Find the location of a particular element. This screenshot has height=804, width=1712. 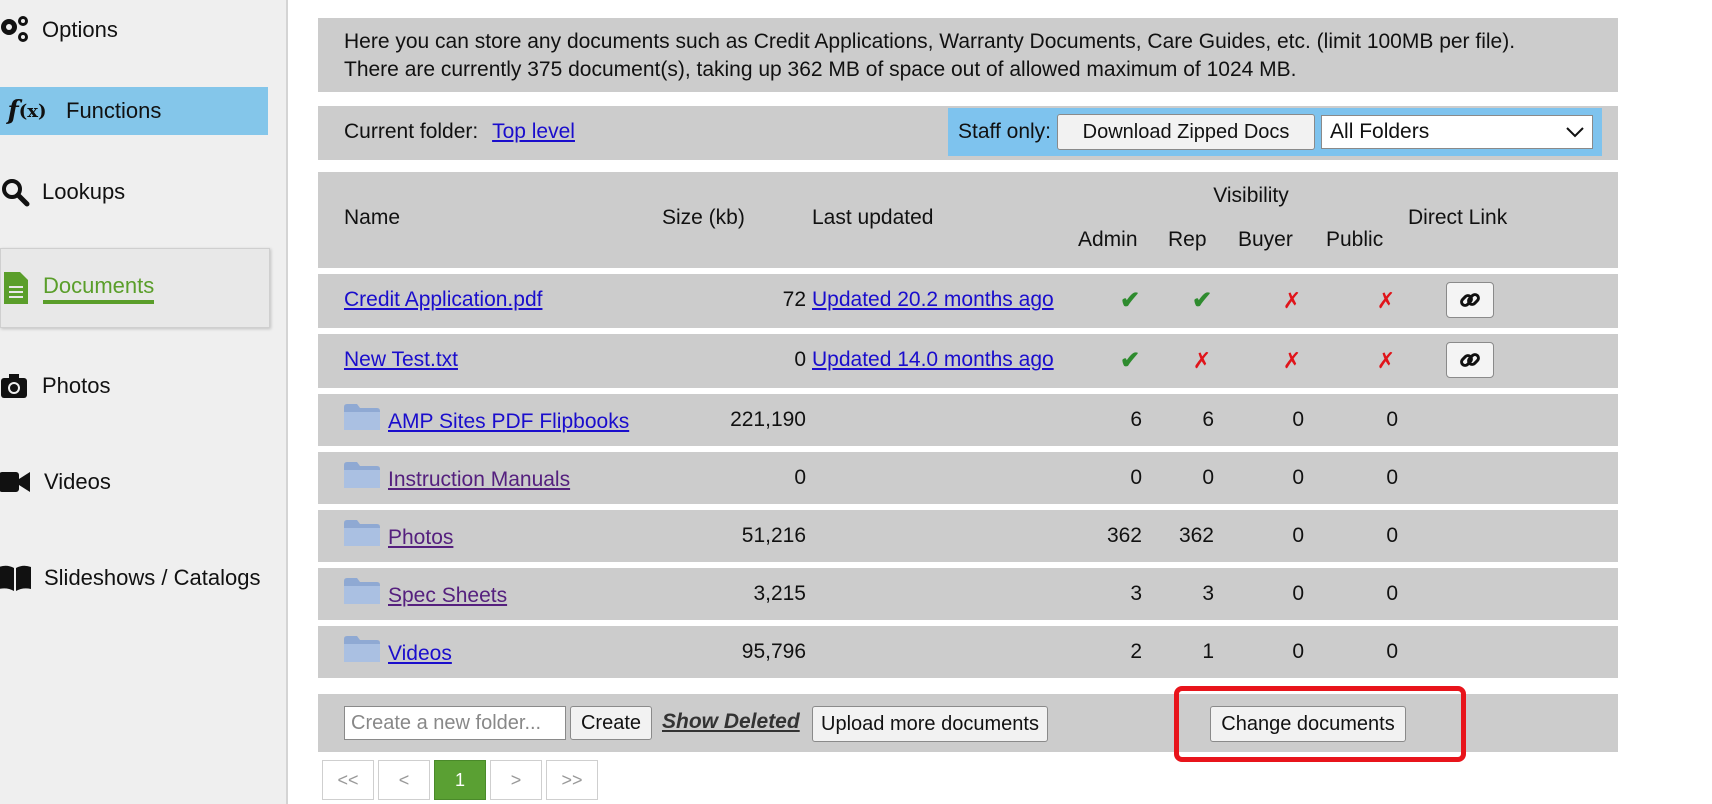

folder-size: 0 is located at coordinates (800, 477).